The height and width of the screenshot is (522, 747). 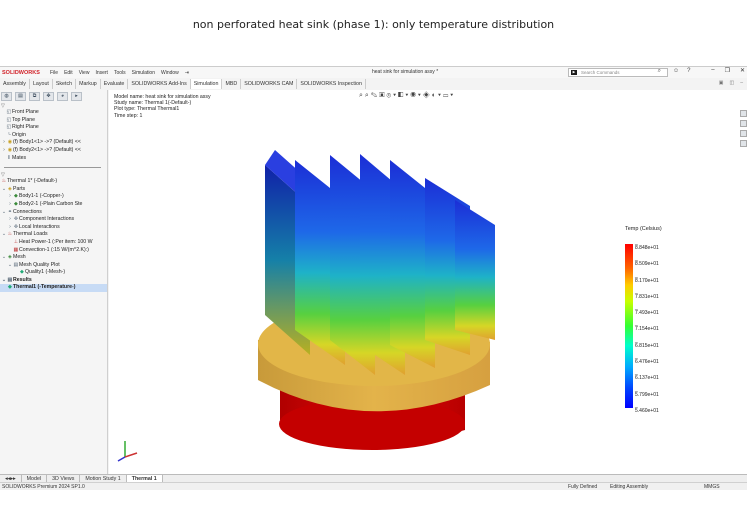 I want to click on library-icon, so click(x=743, y=123).